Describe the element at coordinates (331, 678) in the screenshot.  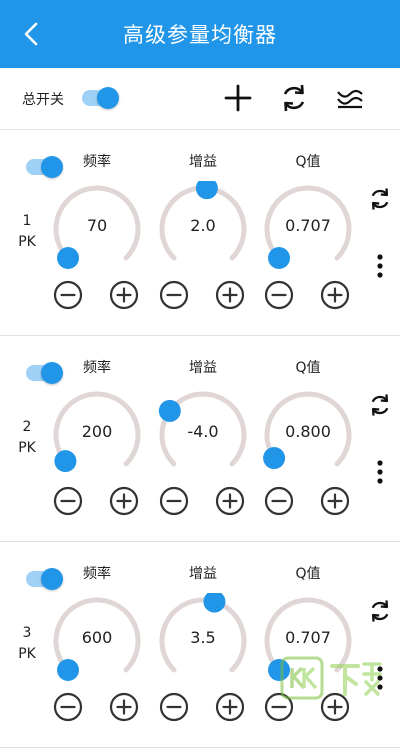
I see `kk-download-watermark-logo` at that location.